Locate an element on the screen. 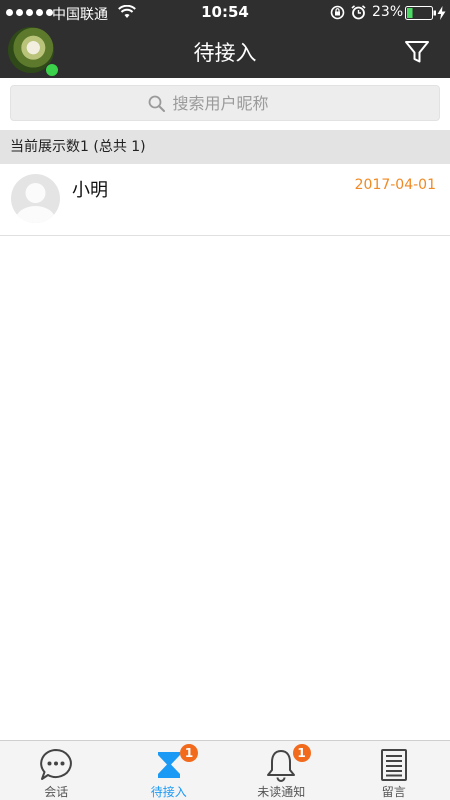  contact-name: 小明 is located at coordinates (90, 190).